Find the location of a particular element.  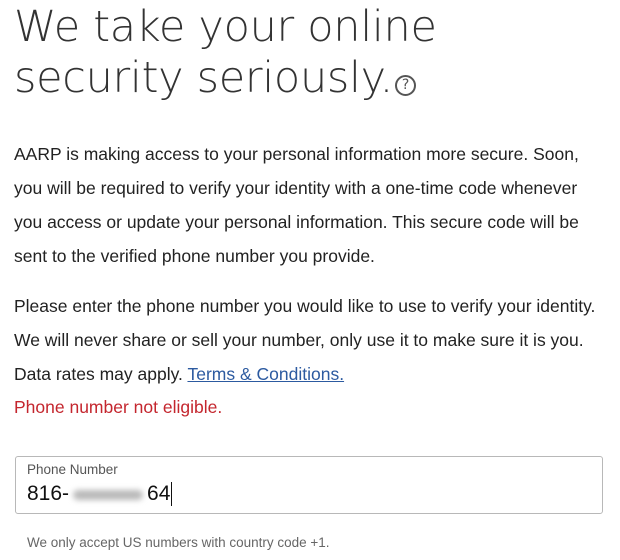

phone-number-field: Phone Number 816- 64 is located at coordinates (309, 485).